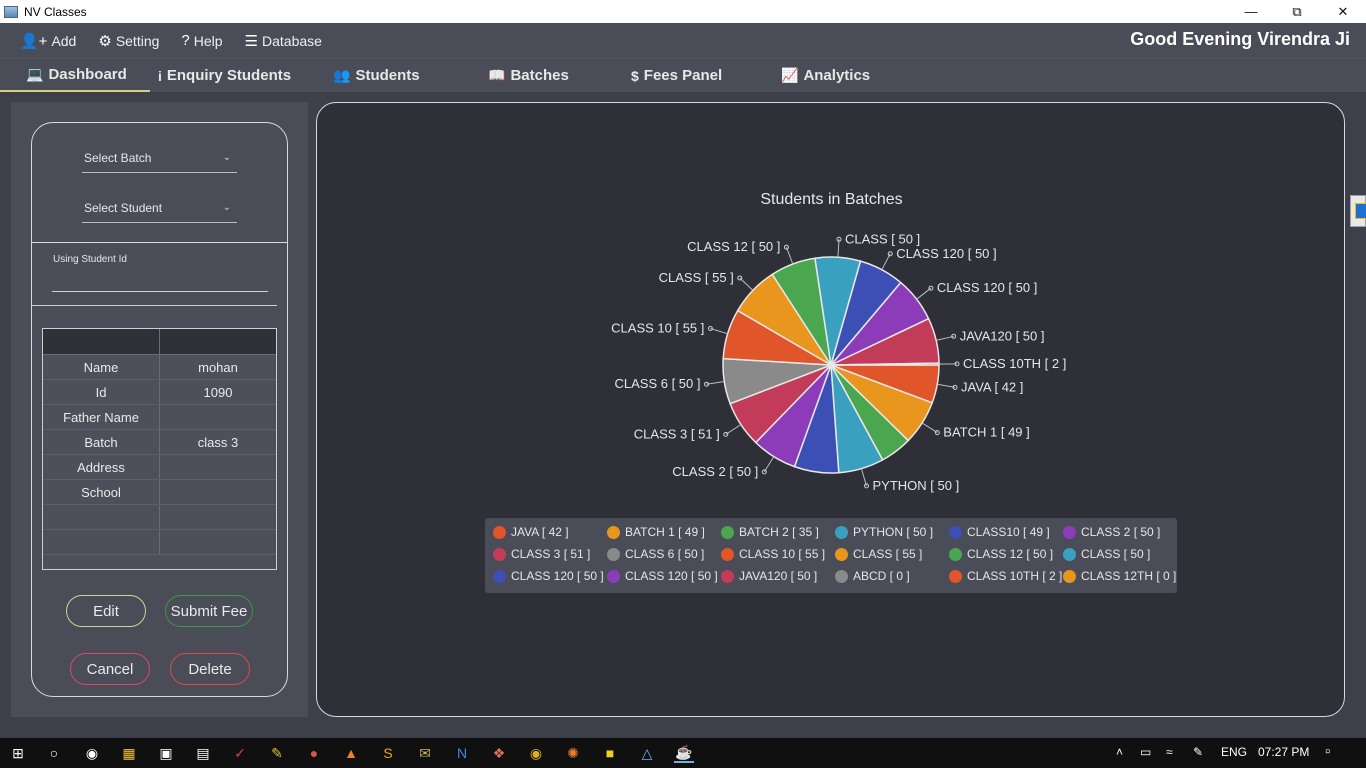 The width and height of the screenshot is (1366, 768). Describe the element at coordinates (283, 41) in the screenshot. I see `menu-database: ☰ Database` at that location.